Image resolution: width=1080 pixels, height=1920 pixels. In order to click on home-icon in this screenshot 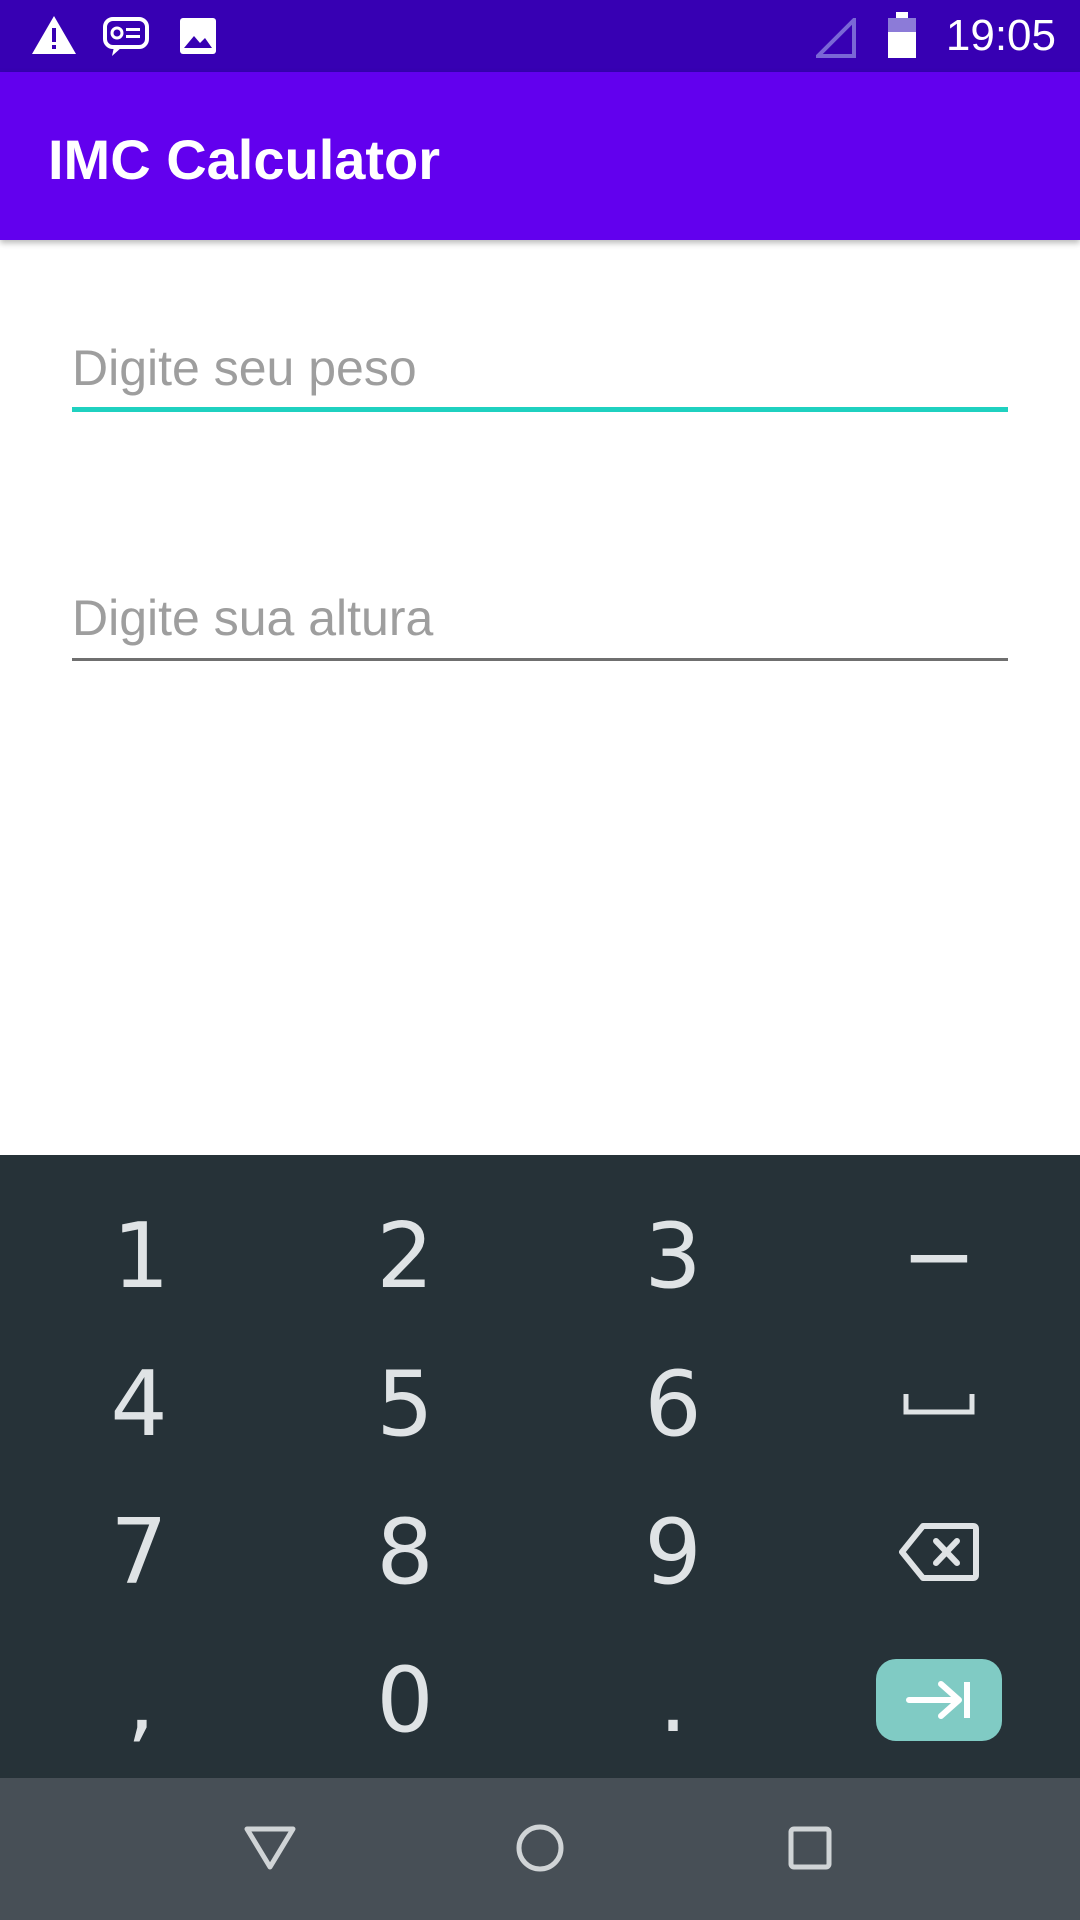, I will do `click(540, 1848)`.